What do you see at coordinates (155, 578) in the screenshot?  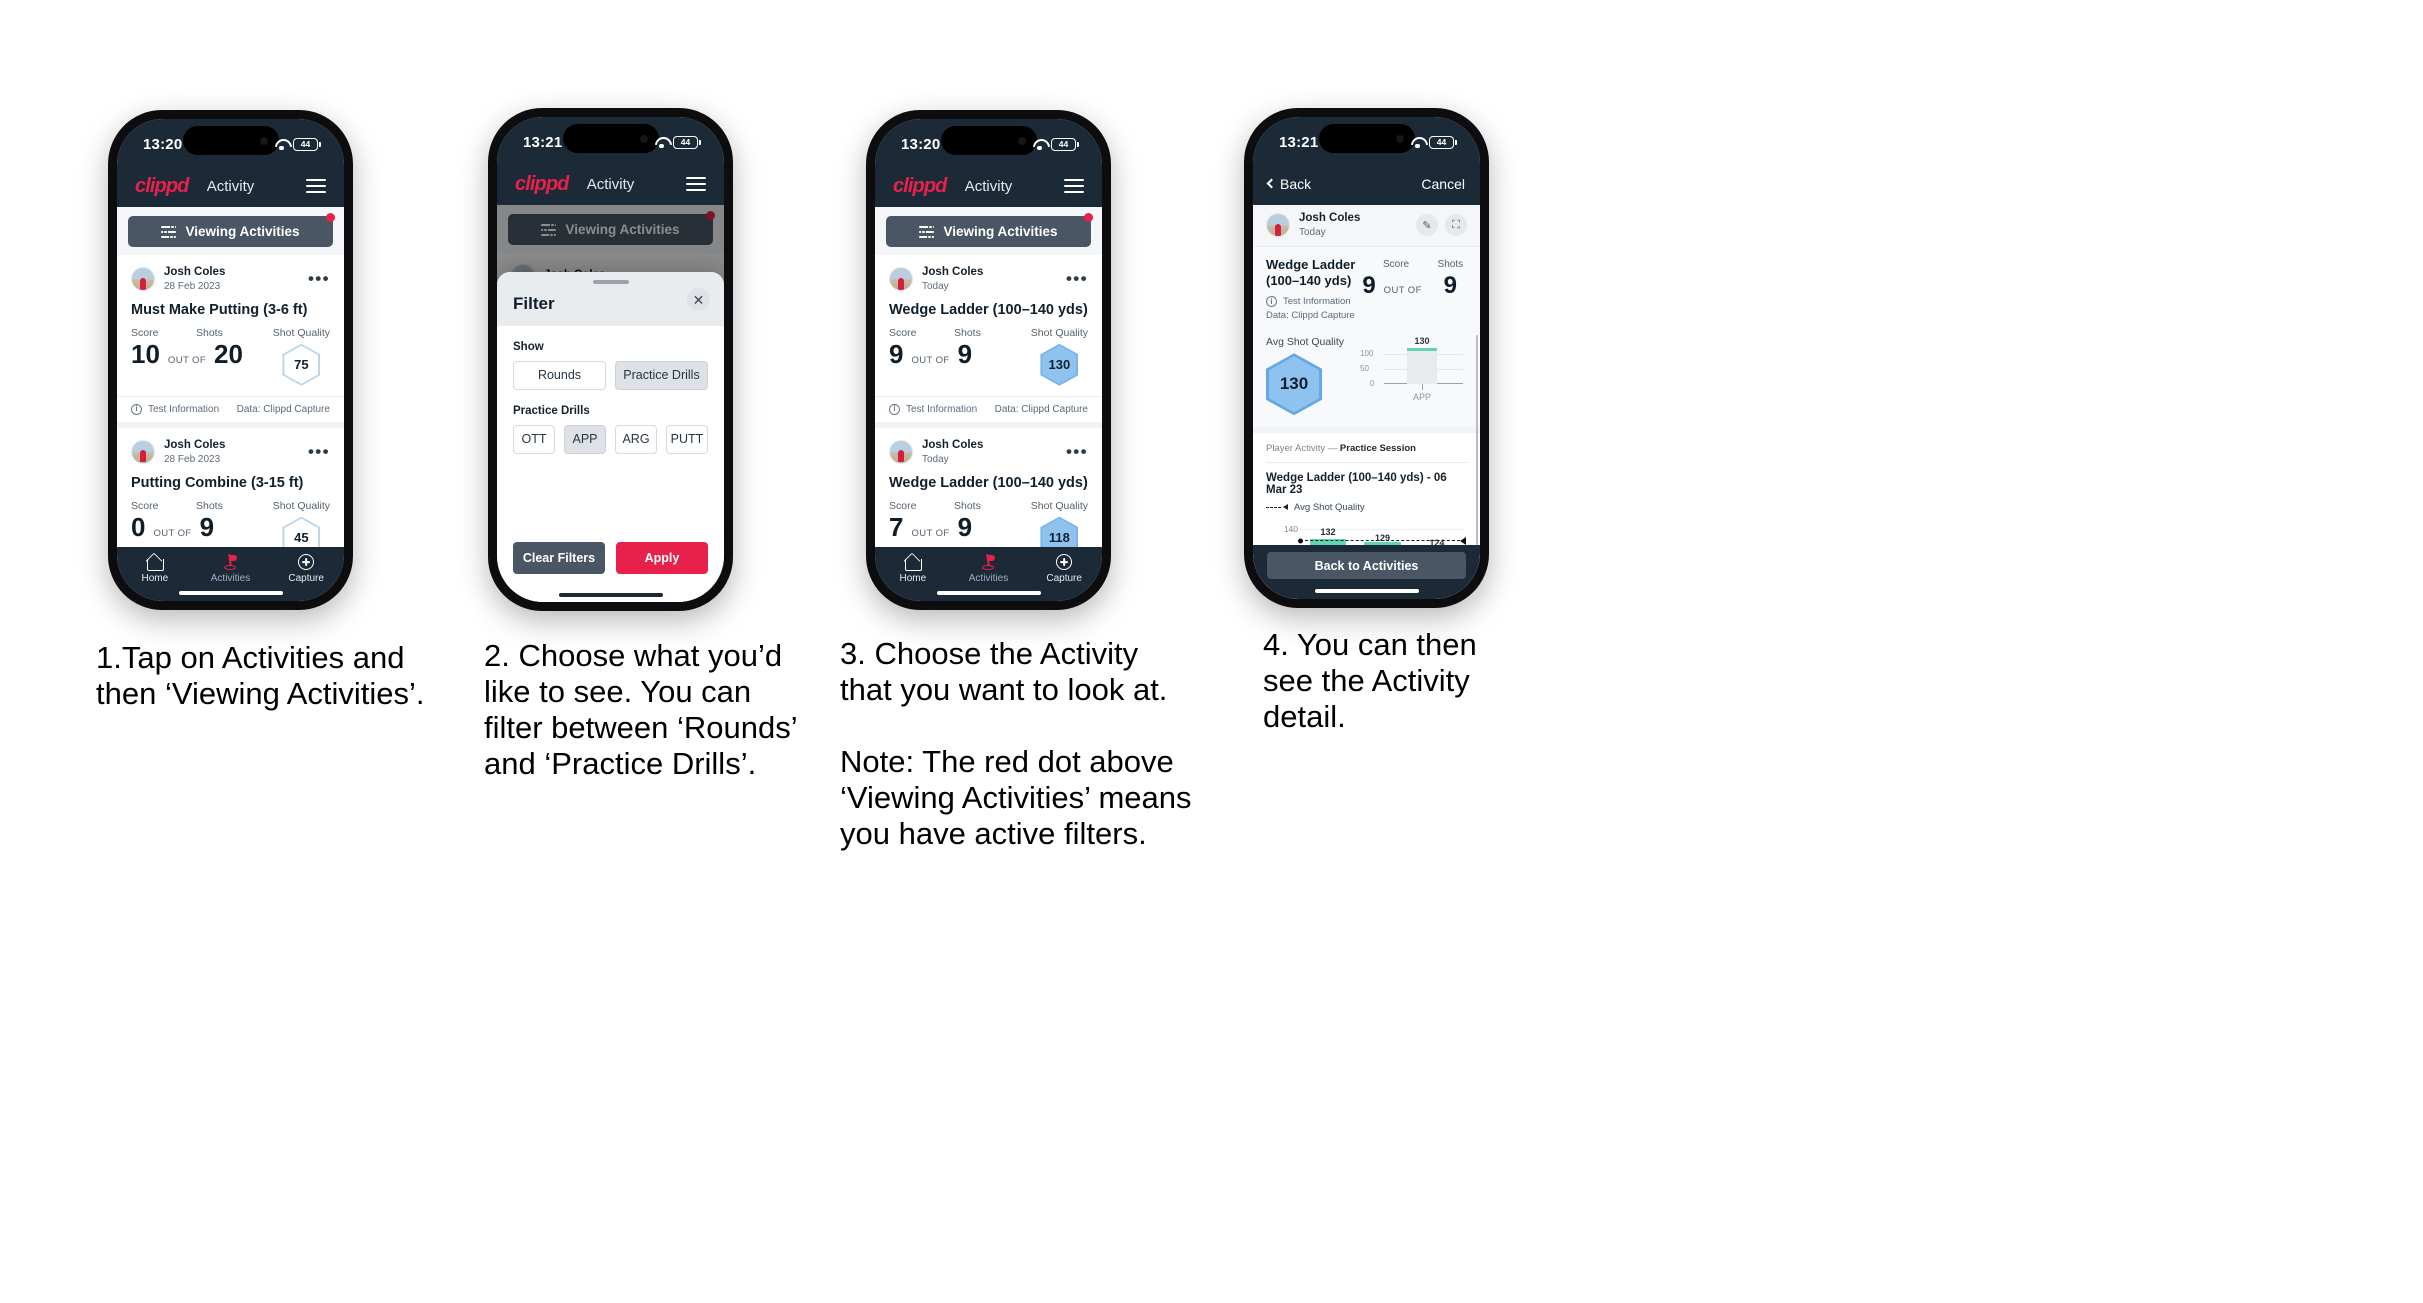 I see `tab-home-label: Home` at bounding box center [155, 578].